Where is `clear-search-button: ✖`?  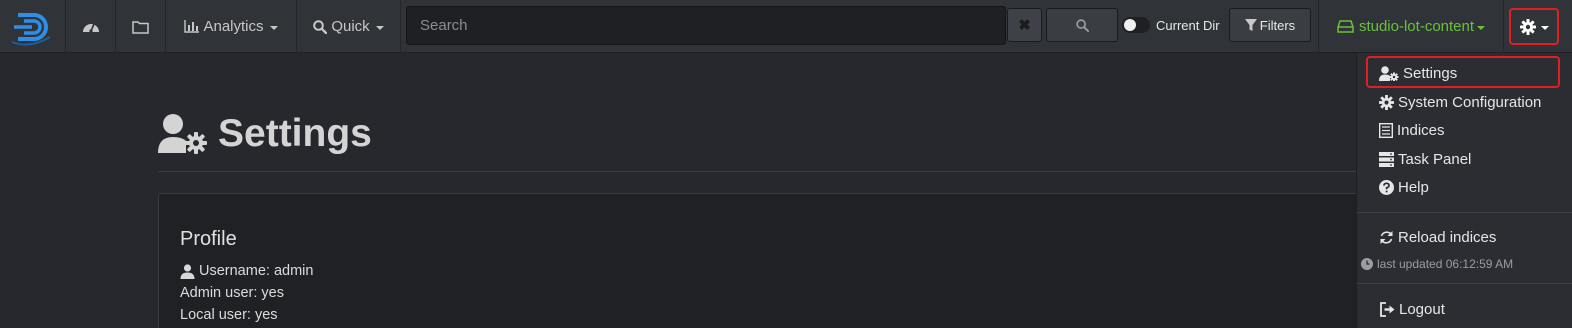
clear-search-button: ✖ is located at coordinates (1024, 25).